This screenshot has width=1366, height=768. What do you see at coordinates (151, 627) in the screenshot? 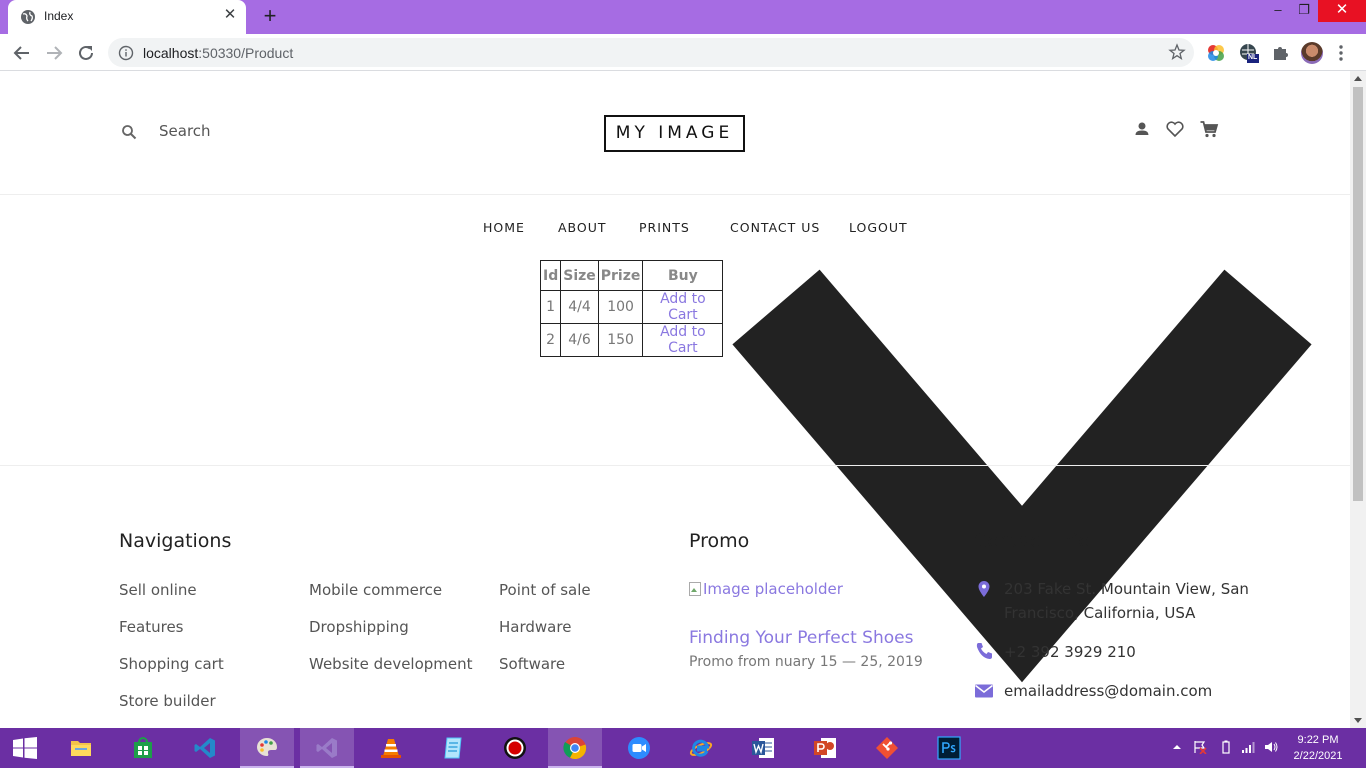
I see `footer-link: Features` at bounding box center [151, 627].